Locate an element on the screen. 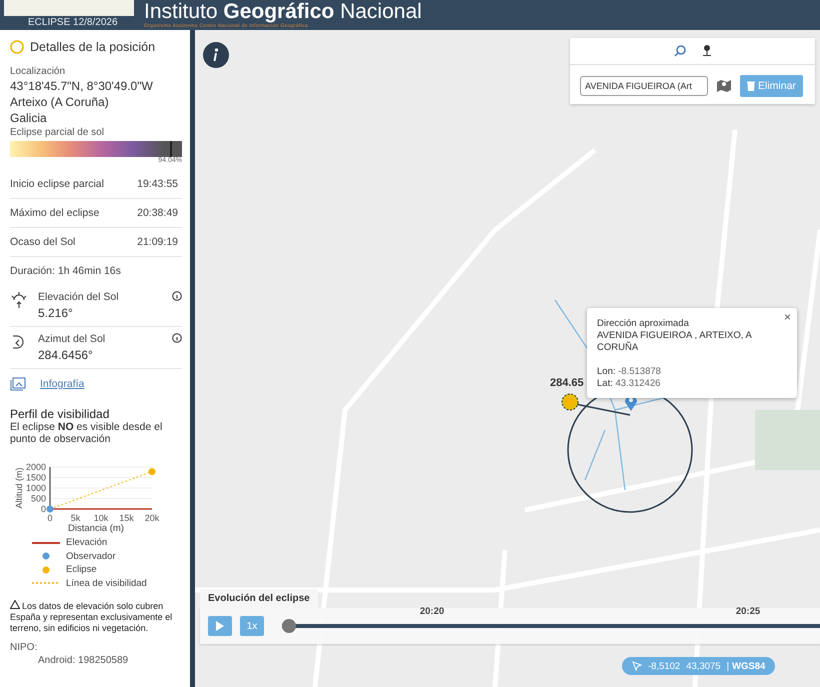 The image size is (820, 687). eclipse-icon is located at coordinates (17, 47).